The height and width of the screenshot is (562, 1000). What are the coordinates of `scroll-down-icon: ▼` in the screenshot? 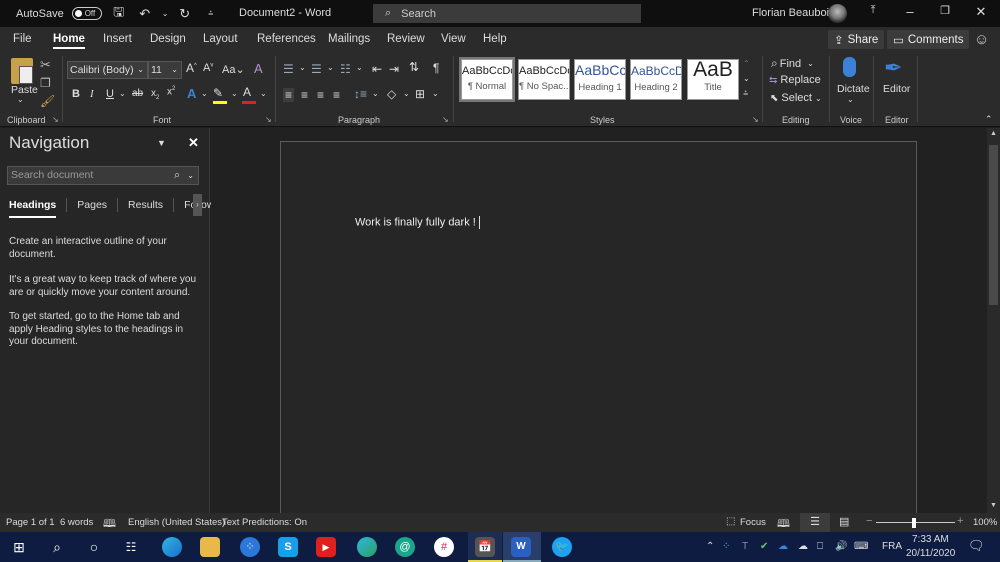 It's located at (993, 505).